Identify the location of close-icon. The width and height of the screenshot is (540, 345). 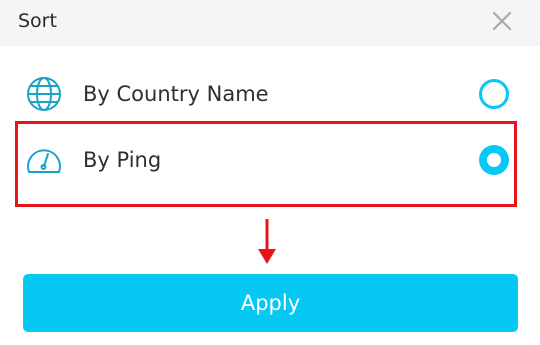
(502, 21).